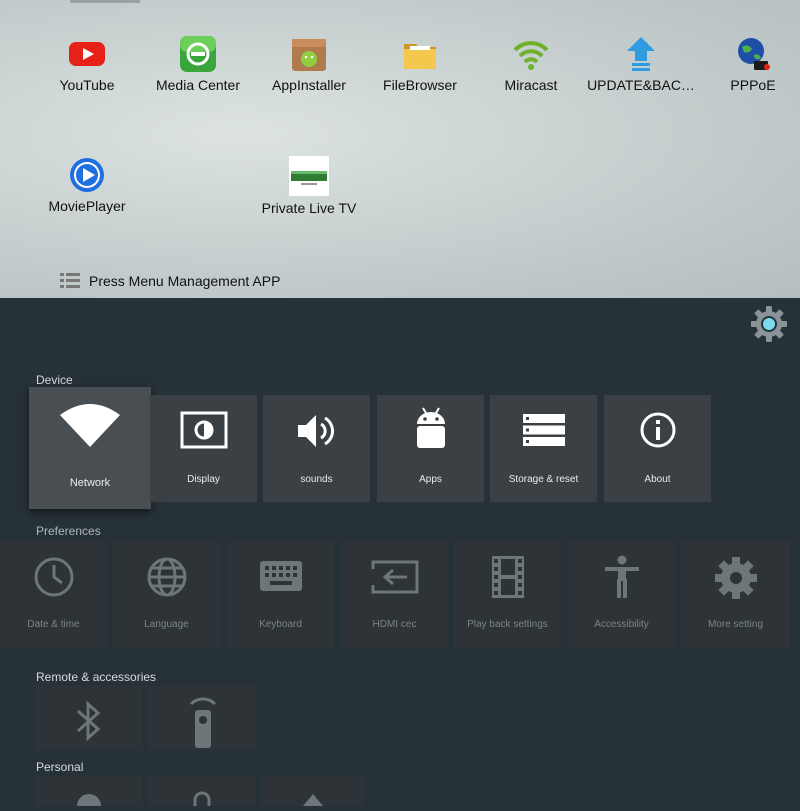 This screenshot has height=811, width=800. Describe the element at coordinates (769, 324) in the screenshot. I see `settings-gear-icon` at that location.